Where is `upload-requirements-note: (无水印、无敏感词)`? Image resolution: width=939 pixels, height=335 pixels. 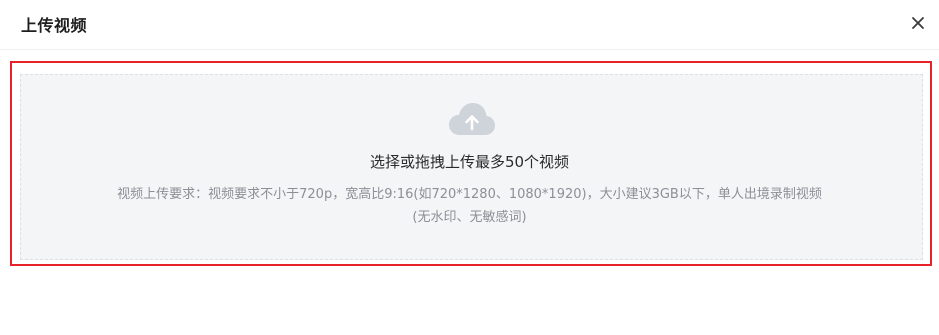
upload-requirements-note: (无水印、无敏感词) is located at coordinates (469, 217).